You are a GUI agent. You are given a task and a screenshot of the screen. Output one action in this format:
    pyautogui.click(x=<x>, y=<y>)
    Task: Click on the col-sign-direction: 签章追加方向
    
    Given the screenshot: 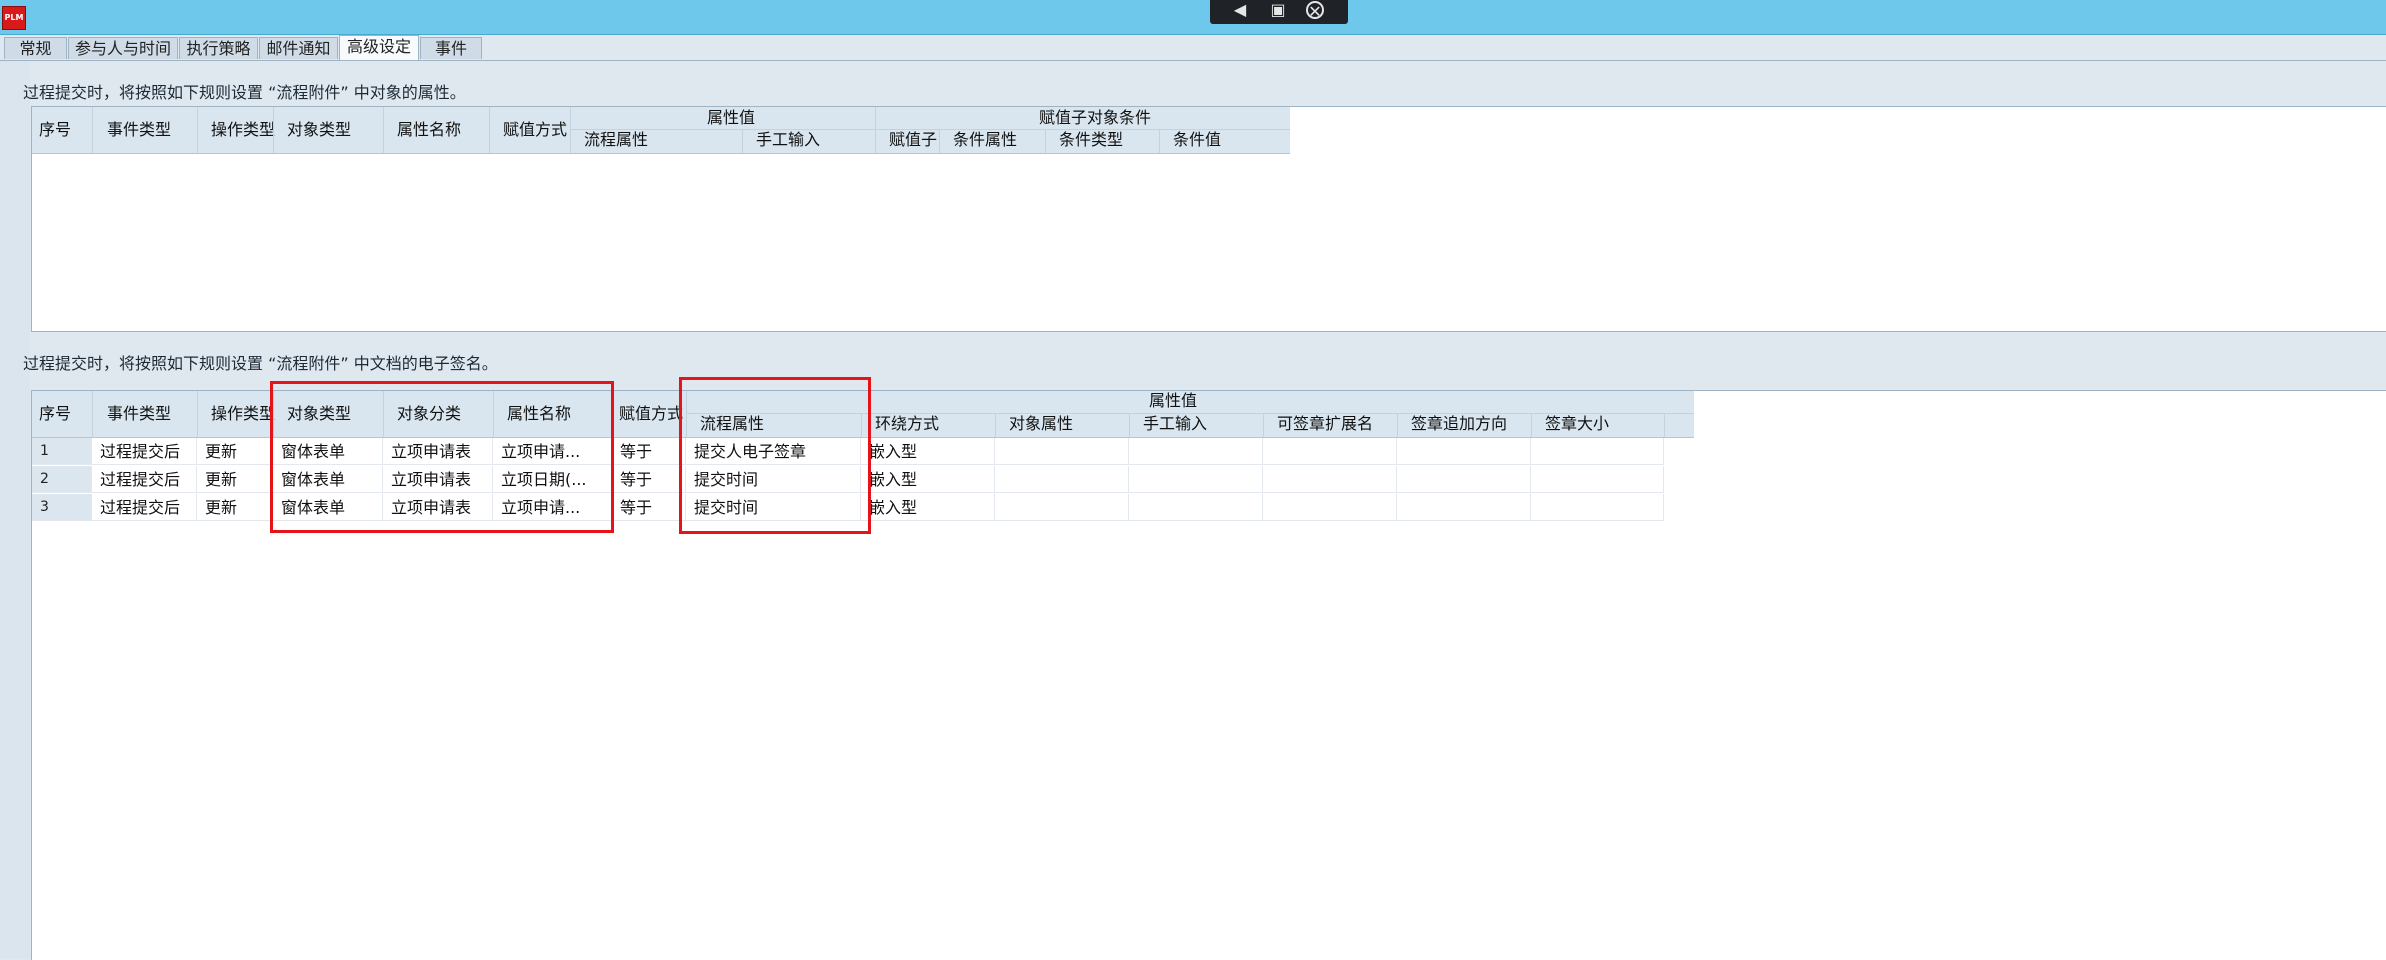 What is the action you would take?
    pyautogui.click(x=1455, y=424)
    